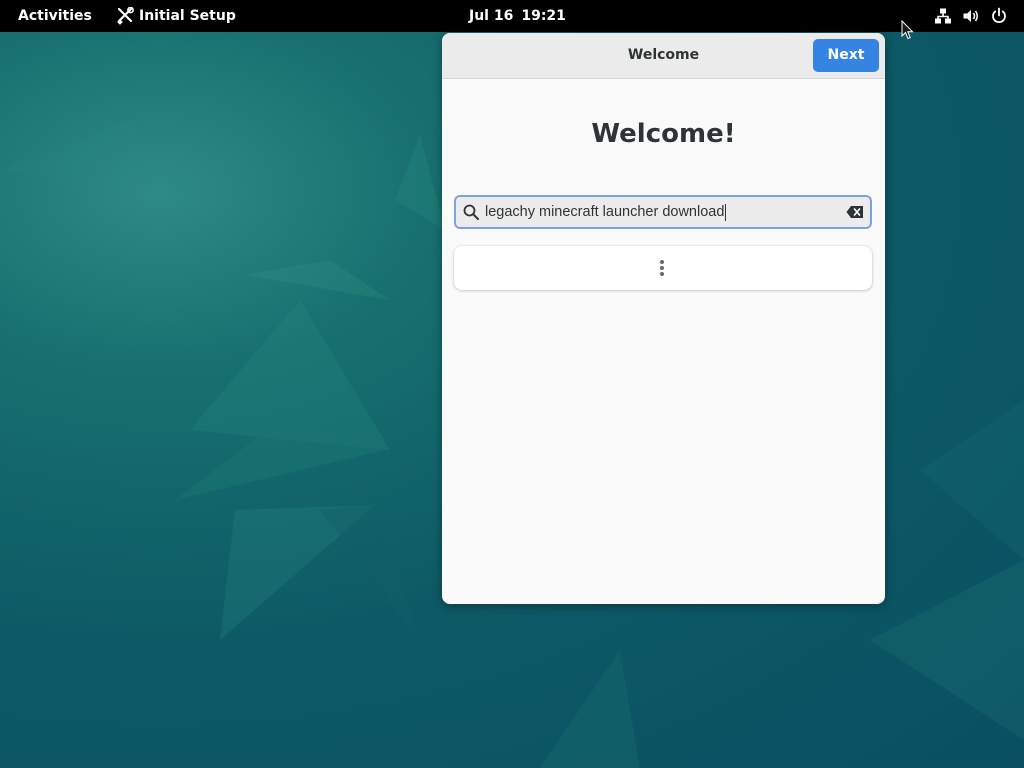  I want to click on system-menu, so click(971, 16).